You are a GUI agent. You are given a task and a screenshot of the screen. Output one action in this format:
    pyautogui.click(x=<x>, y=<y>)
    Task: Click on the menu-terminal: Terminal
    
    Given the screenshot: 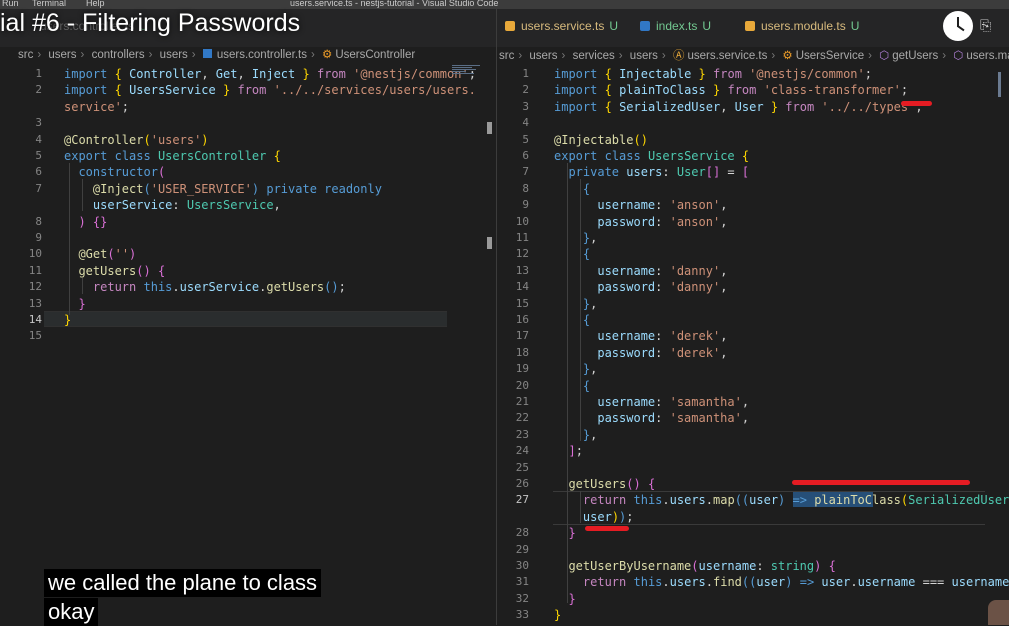 What is the action you would take?
    pyautogui.click(x=49, y=4)
    